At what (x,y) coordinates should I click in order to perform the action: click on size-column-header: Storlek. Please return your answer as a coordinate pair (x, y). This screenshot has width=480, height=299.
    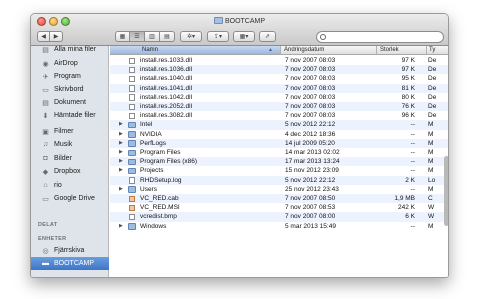
    Looking at the image, I should click on (389, 50).